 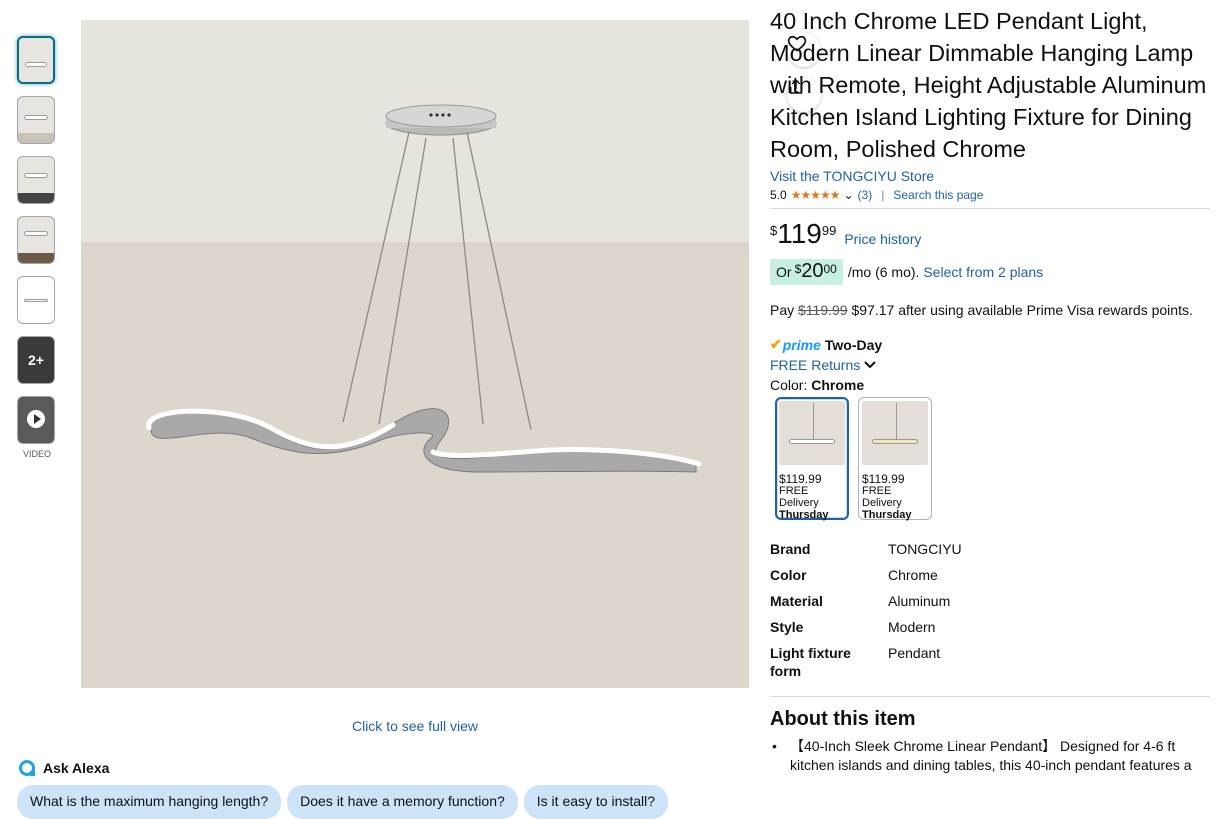 What do you see at coordinates (866, 666) in the screenshot?
I see `spec-row: Light fixture form Pendant` at bounding box center [866, 666].